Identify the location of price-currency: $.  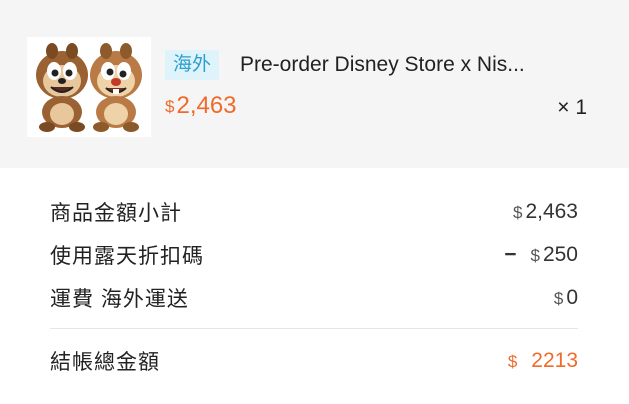
(170, 106).